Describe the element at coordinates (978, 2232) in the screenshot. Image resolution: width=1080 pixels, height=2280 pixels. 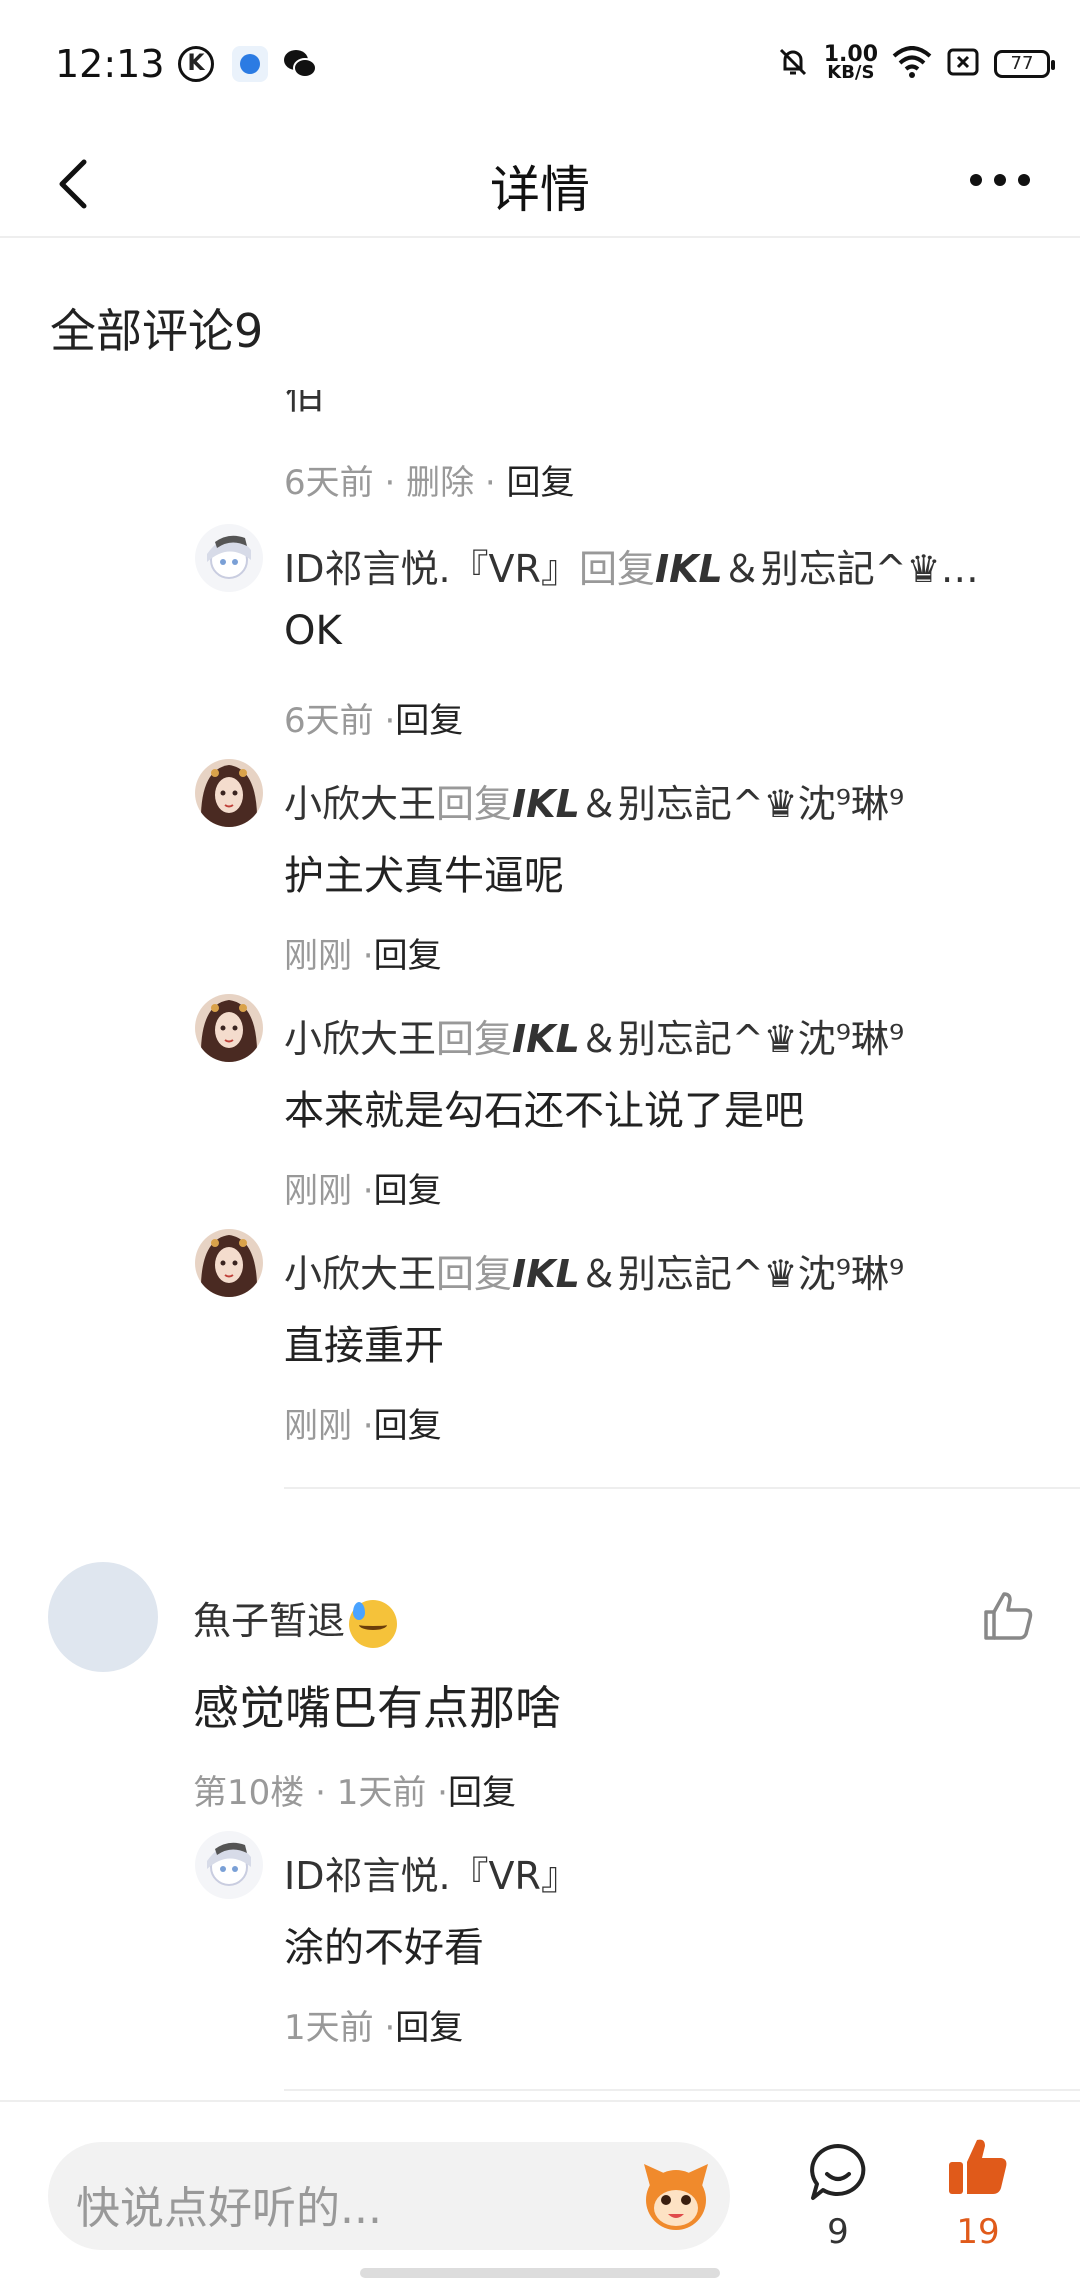
I see `like-count: 19` at that location.